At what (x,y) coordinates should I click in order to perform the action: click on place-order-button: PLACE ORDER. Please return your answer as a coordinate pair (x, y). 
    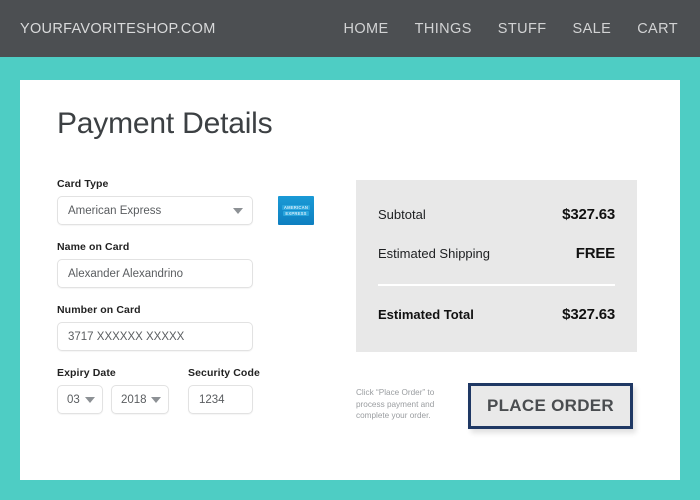
    Looking at the image, I should click on (550, 406).